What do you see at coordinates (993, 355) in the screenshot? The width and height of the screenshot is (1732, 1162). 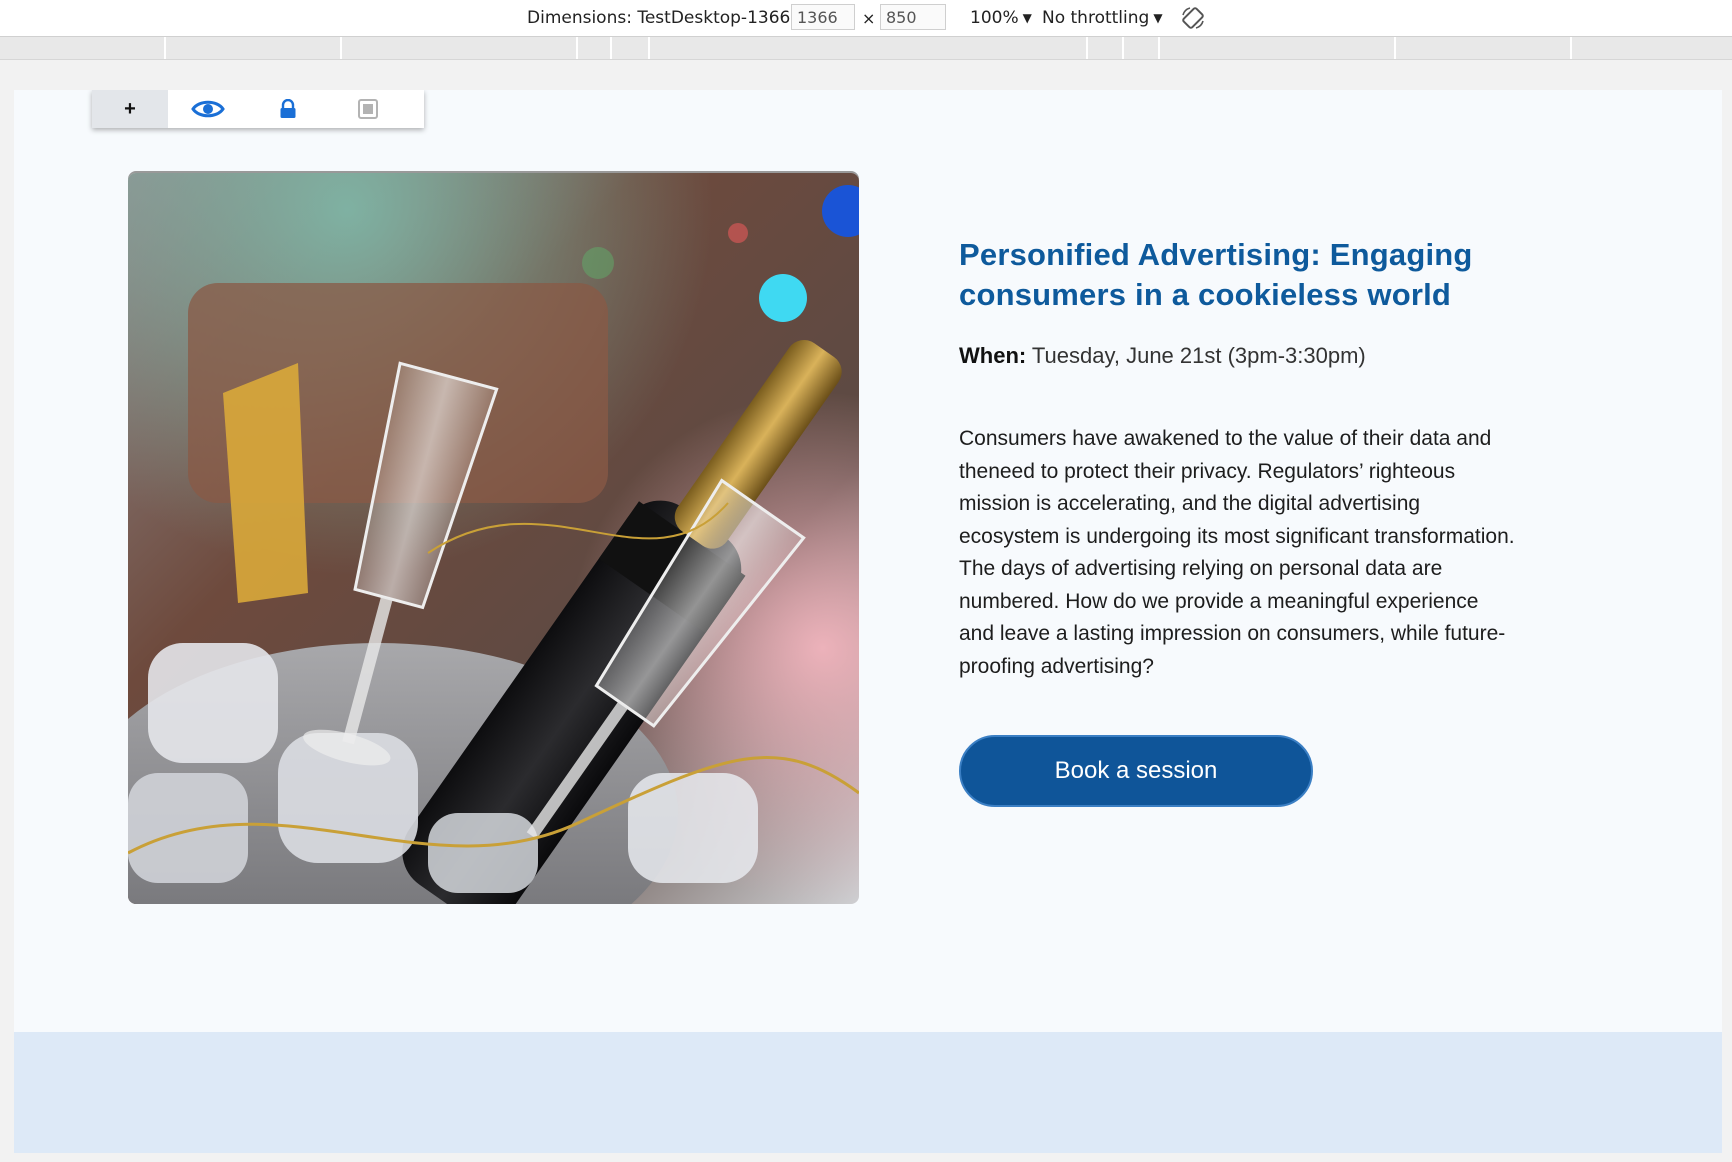 I see `when-label: When:` at bounding box center [993, 355].